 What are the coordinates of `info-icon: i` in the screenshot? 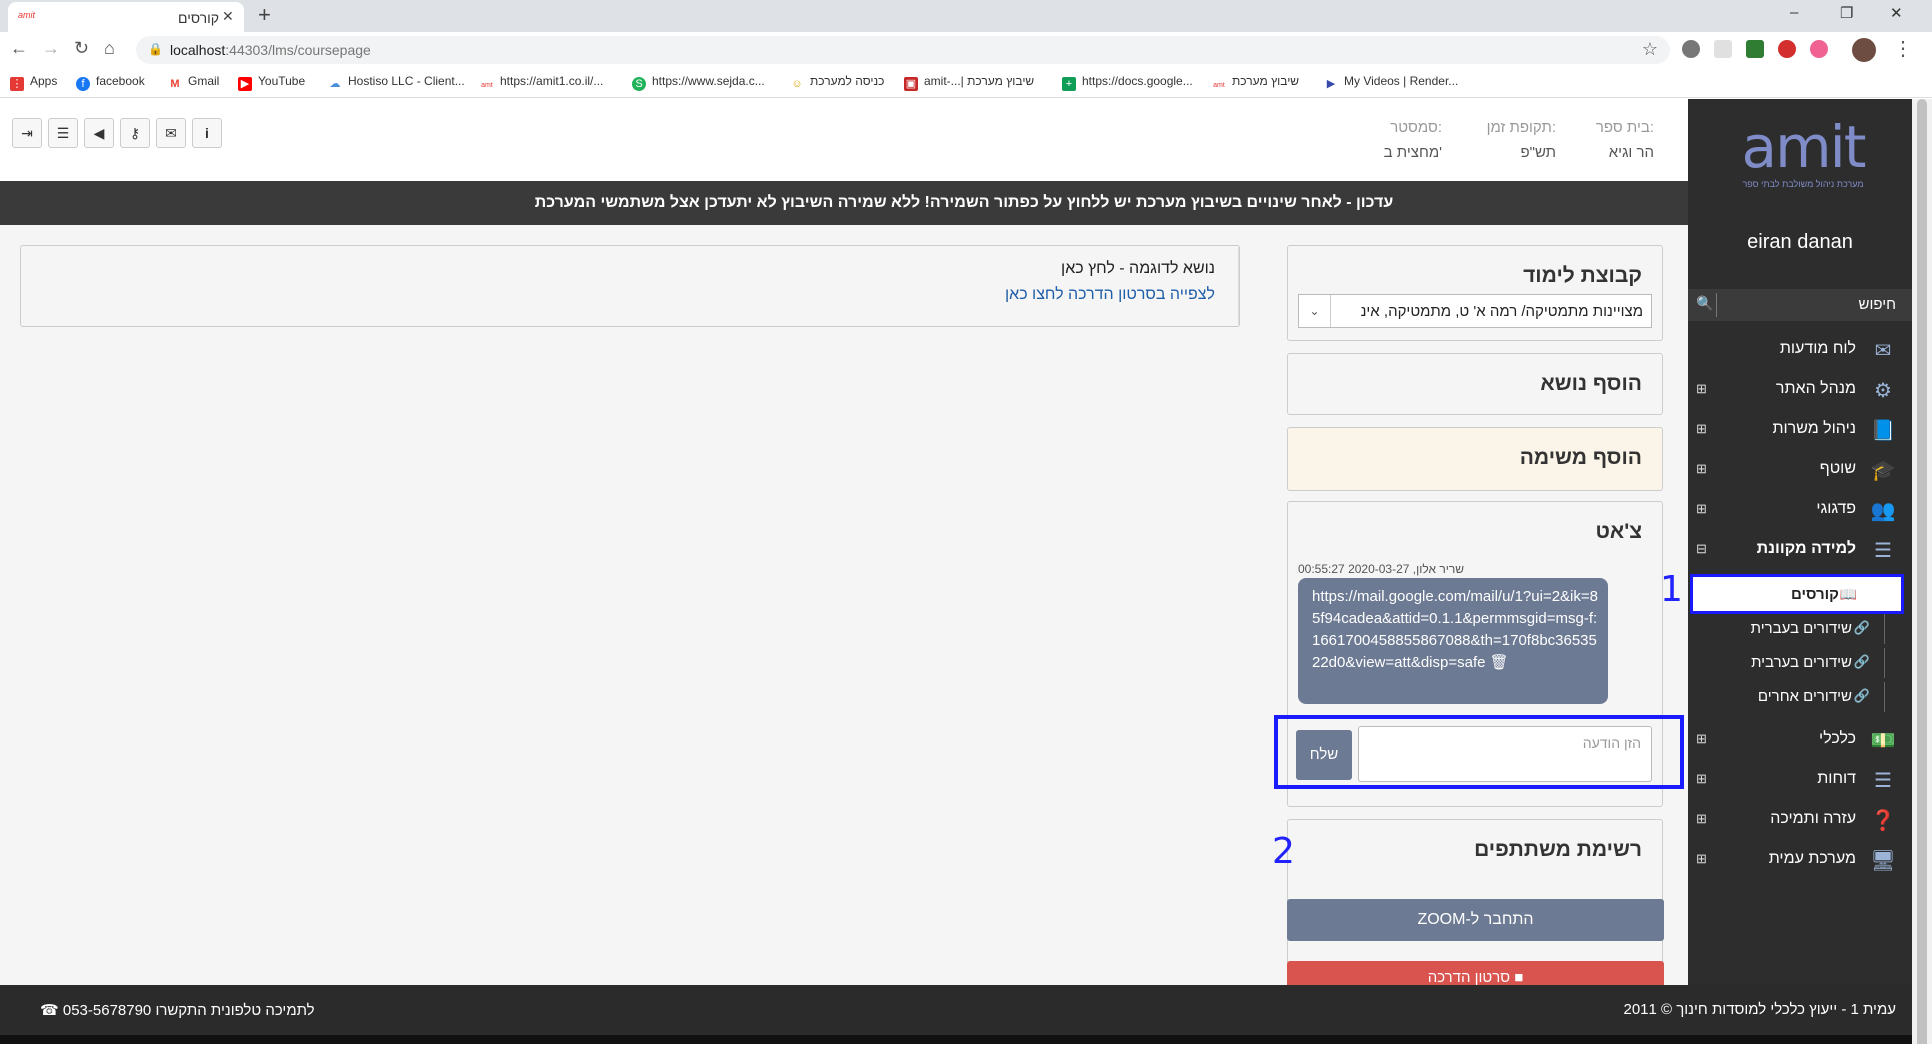 It's located at (207, 133).